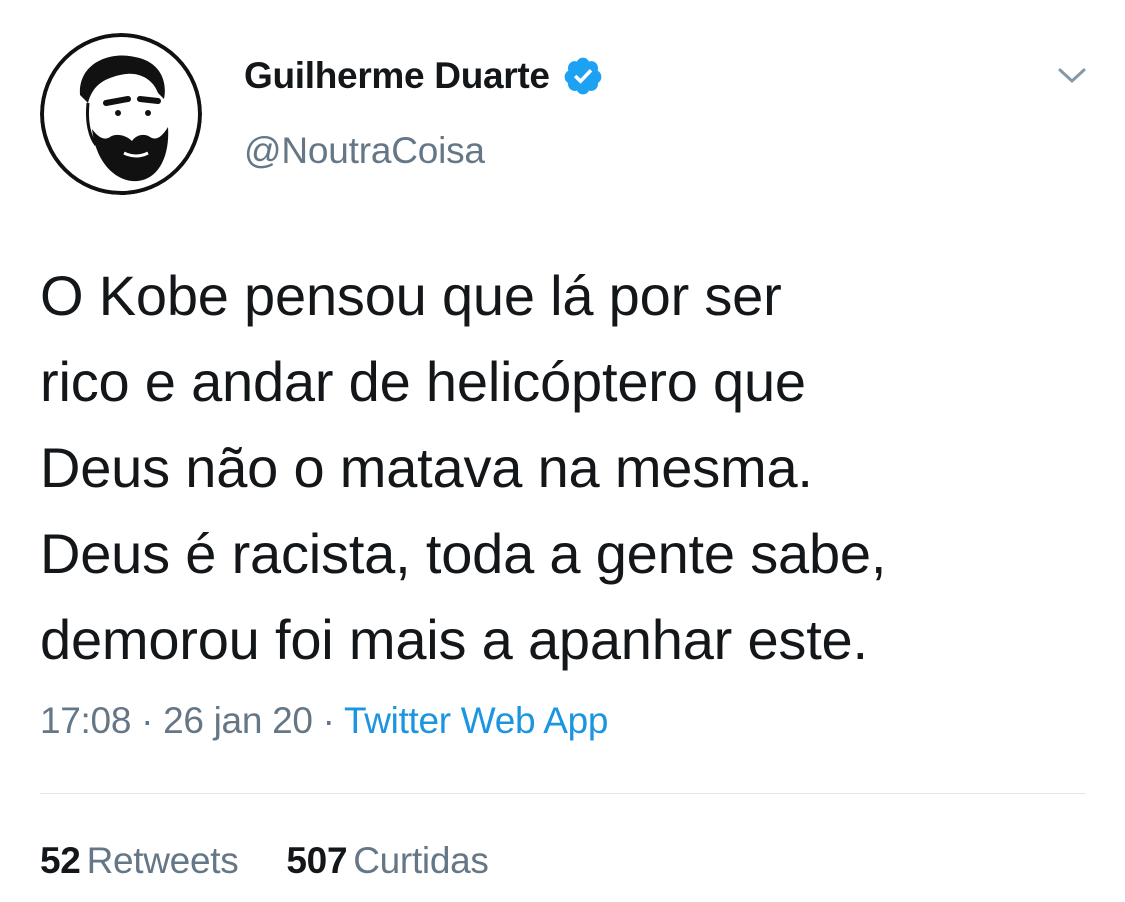  I want to click on verified-badge-icon, so click(583, 76).